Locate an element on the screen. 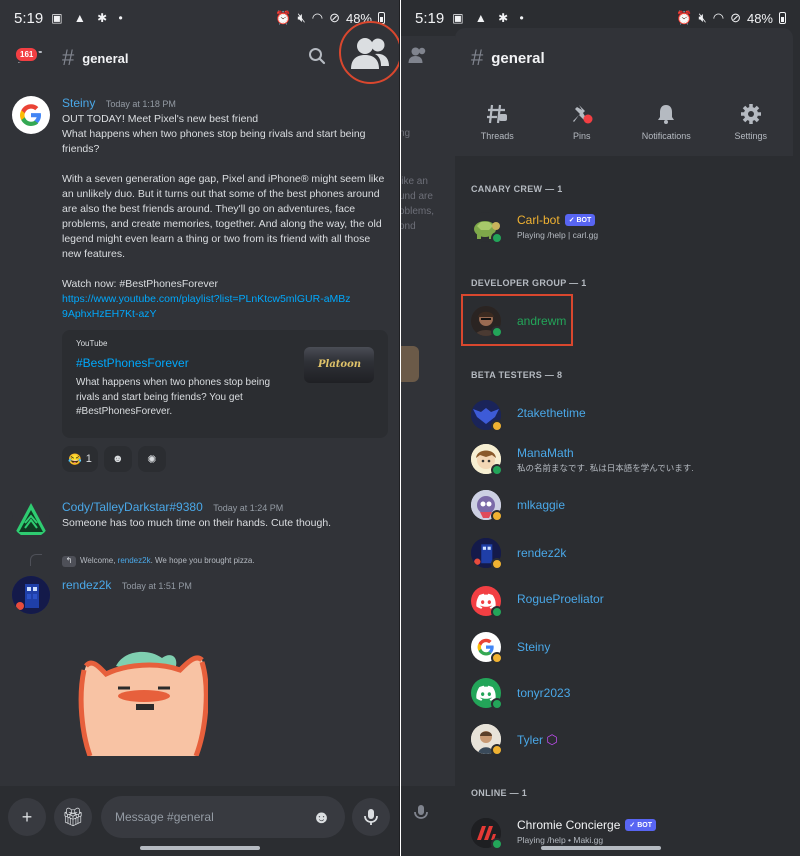 The height and width of the screenshot is (856, 800). peach-sticker is located at coordinates (143, 702).